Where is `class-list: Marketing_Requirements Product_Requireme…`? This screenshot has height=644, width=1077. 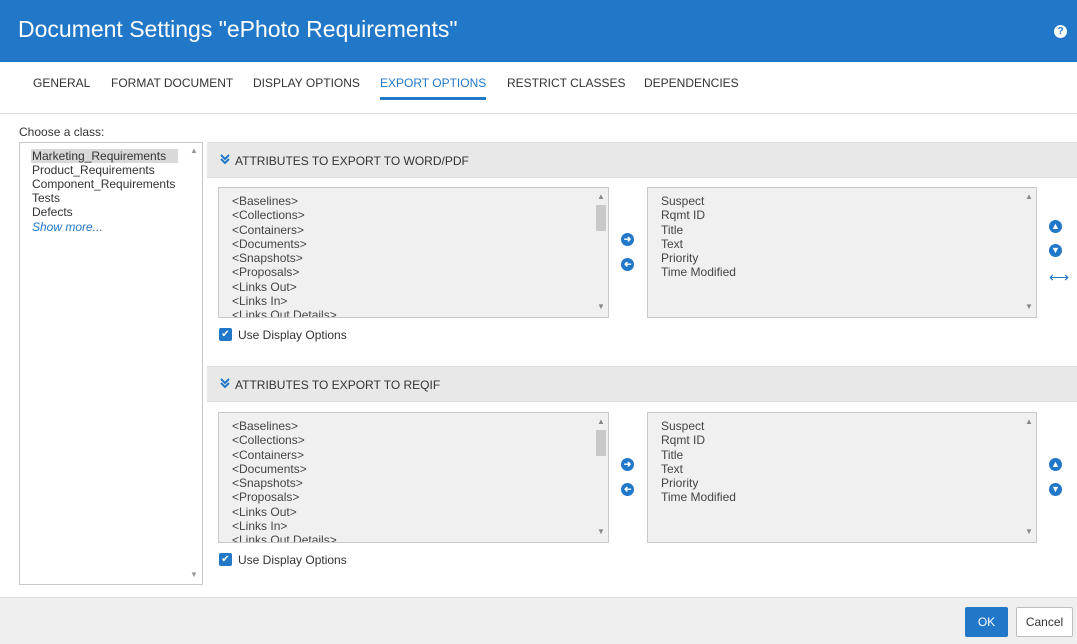 class-list: Marketing_Requirements Product_Requireme… is located at coordinates (111, 363).